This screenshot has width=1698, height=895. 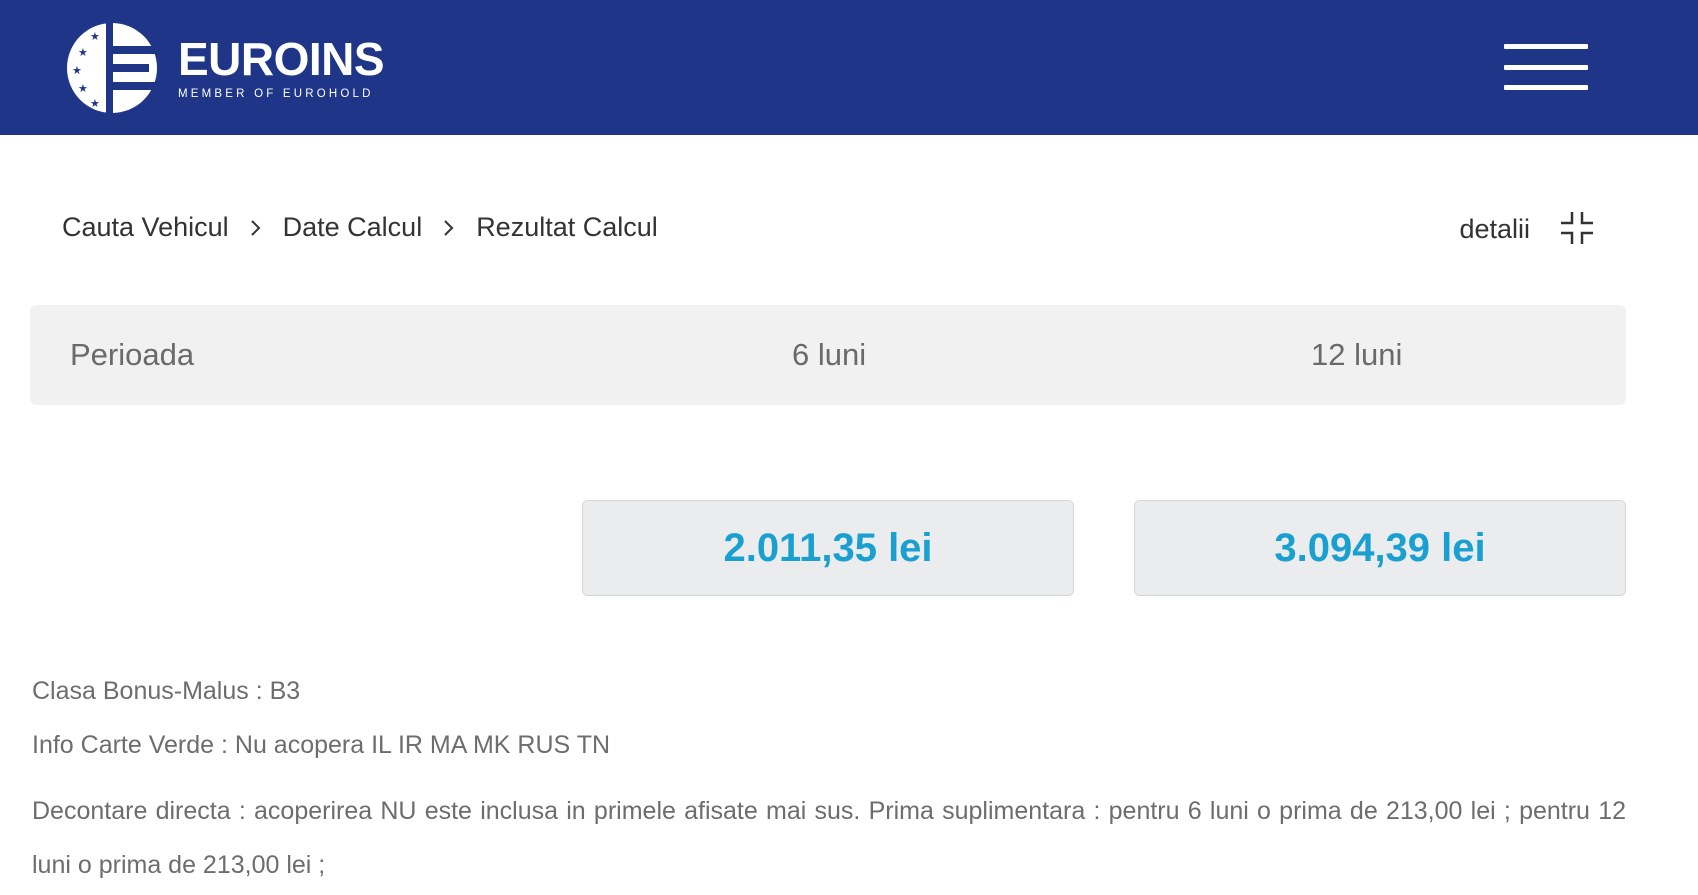 What do you see at coordinates (132, 354) in the screenshot?
I see `period-label: Perioada` at bounding box center [132, 354].